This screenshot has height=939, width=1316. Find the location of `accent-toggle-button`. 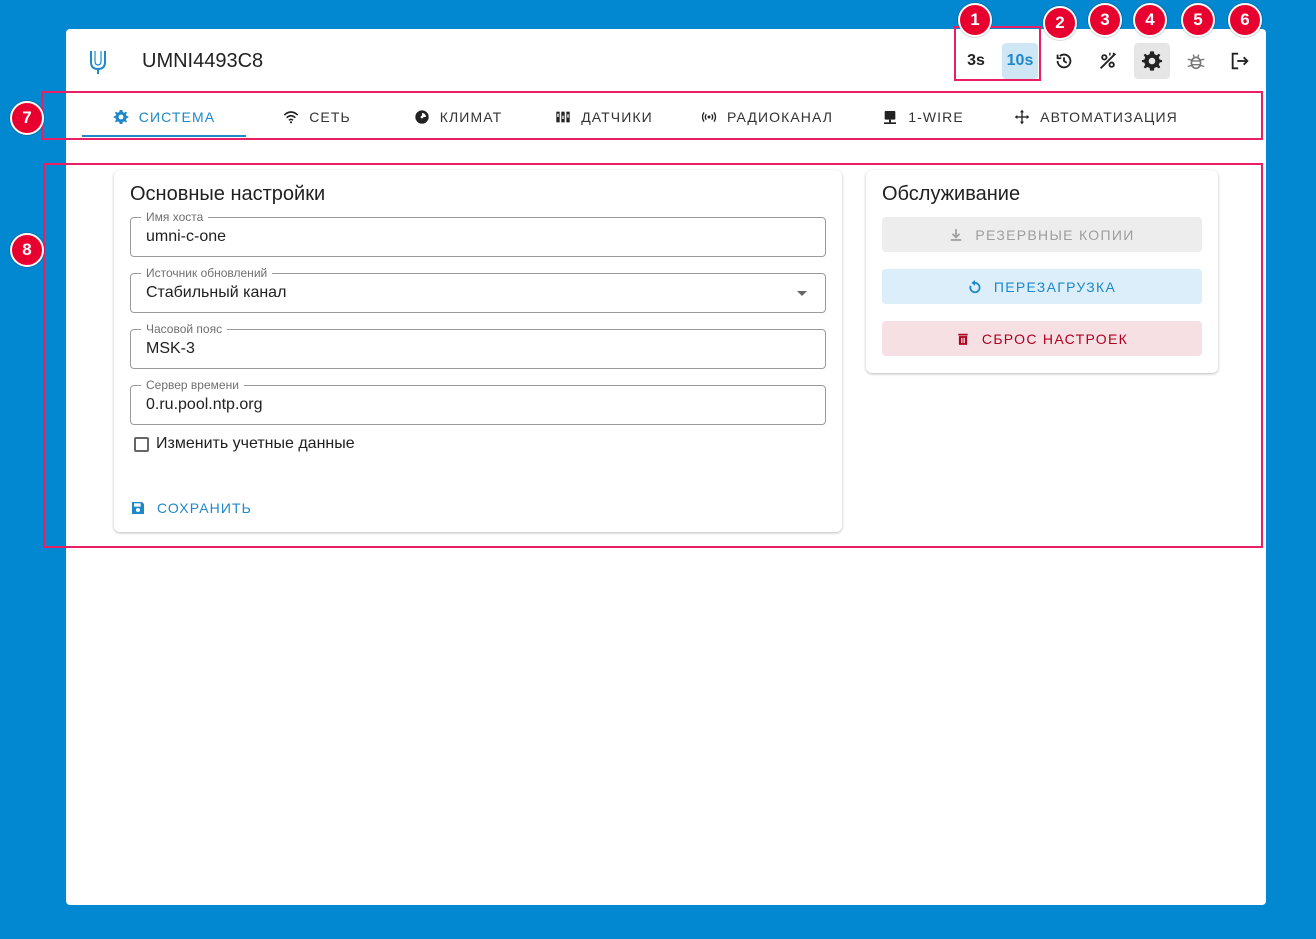

accent-toggle-button is located at coordinates (1108, 61).